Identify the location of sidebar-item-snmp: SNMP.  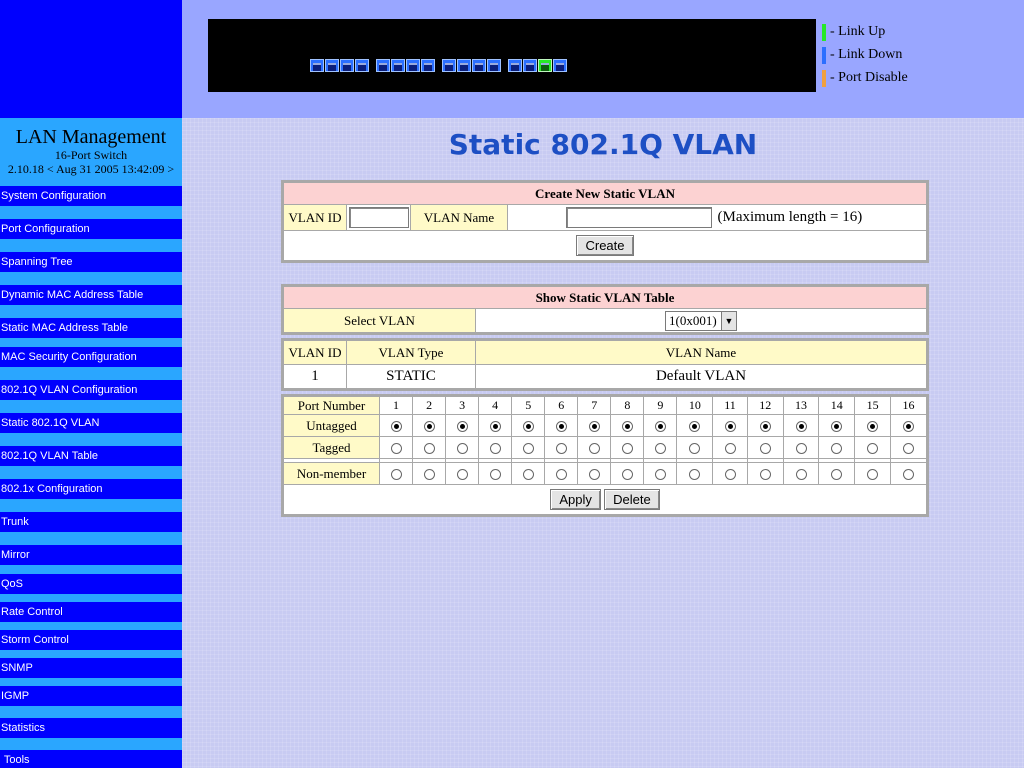
(91, 668).